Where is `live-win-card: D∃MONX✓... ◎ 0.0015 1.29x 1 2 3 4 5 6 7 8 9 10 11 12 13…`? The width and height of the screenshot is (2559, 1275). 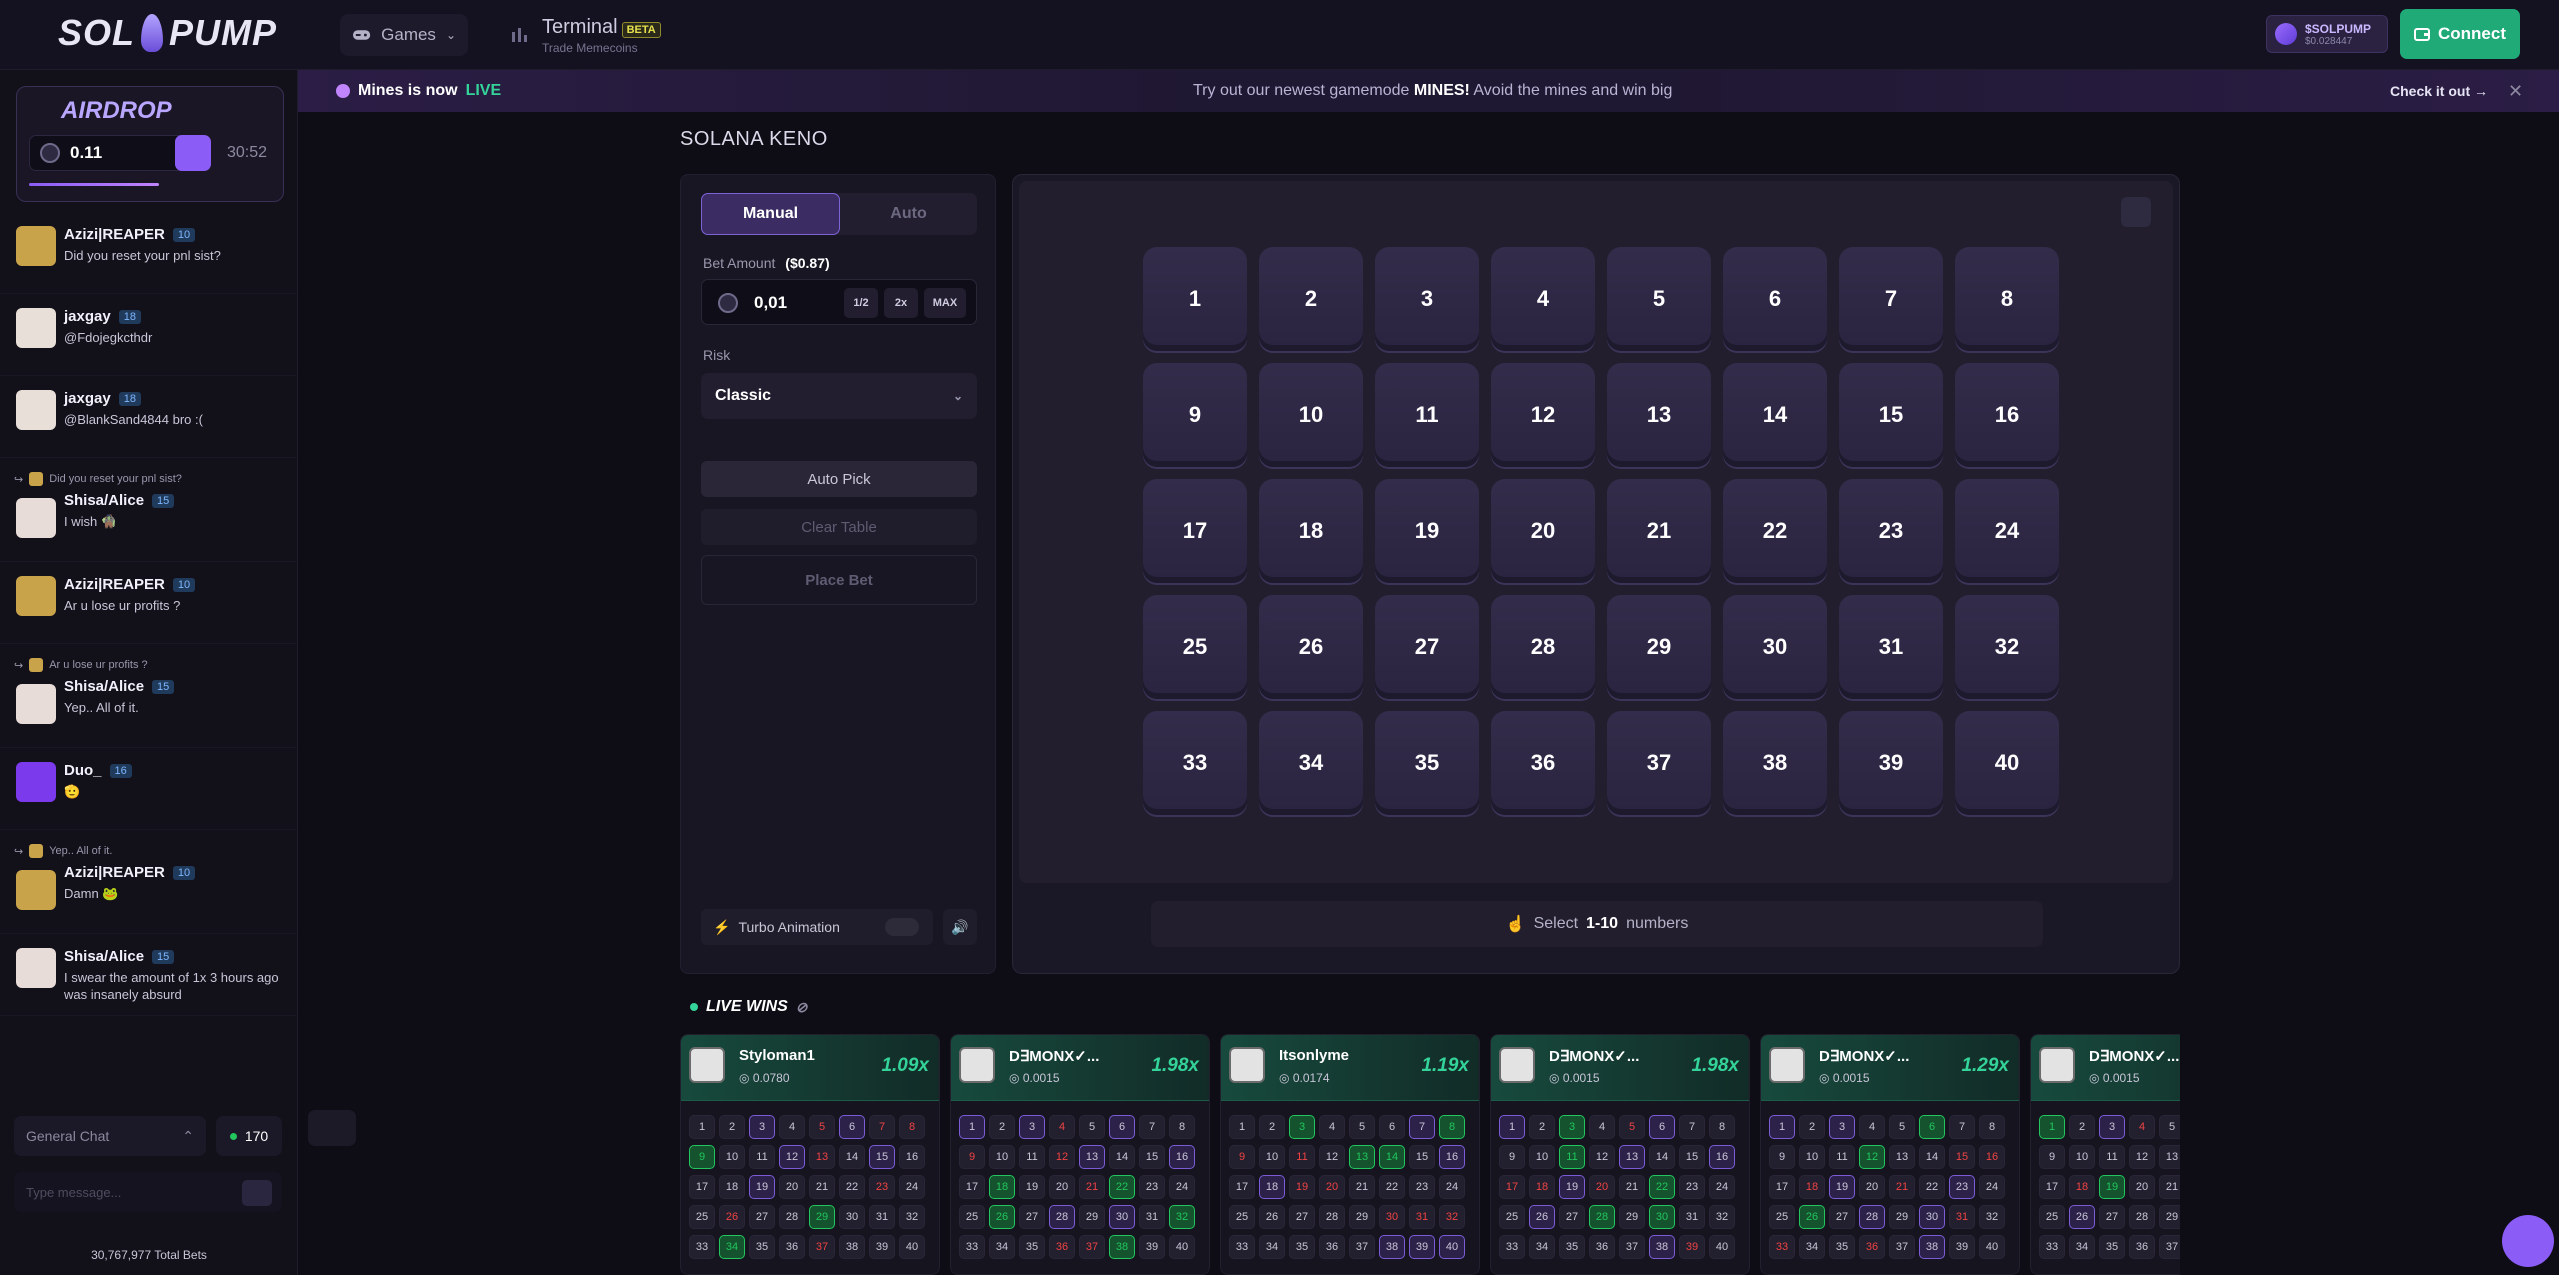
live-win-card: D∃MONX✓... ◎ 0.0015 1.29x 1 2 3 4 5 6 7 8 9 10 11 12 13… is located at coordinates (1890, 1154).